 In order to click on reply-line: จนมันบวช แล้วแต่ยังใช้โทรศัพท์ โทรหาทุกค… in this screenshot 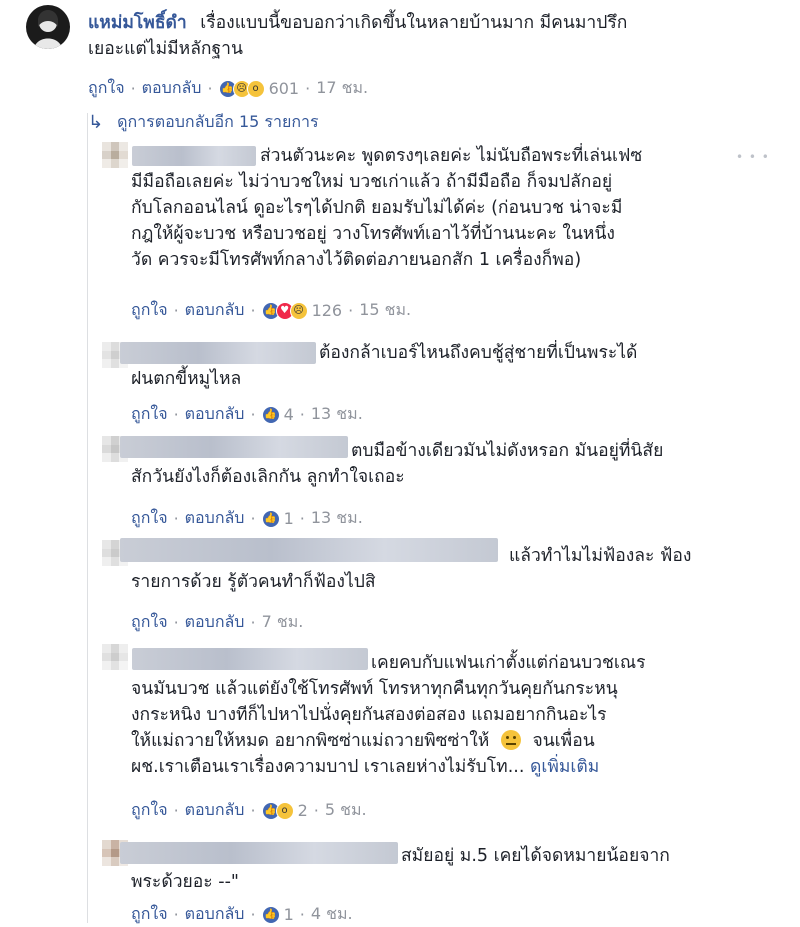, I will do `click(374, 689)`.